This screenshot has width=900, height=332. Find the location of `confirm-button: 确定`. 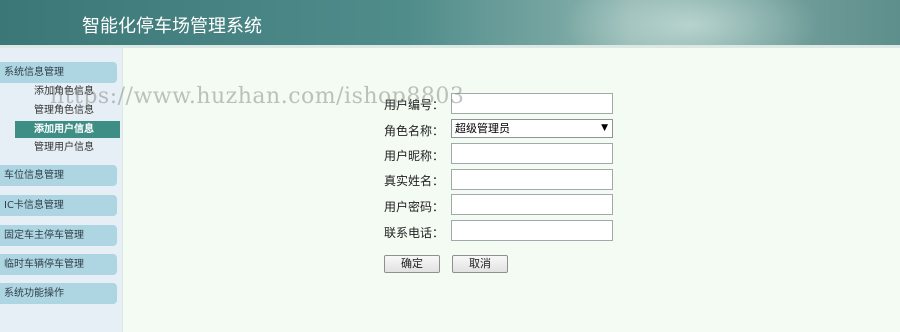

confirm-button: 确定 is located at coordinates (412, 264).